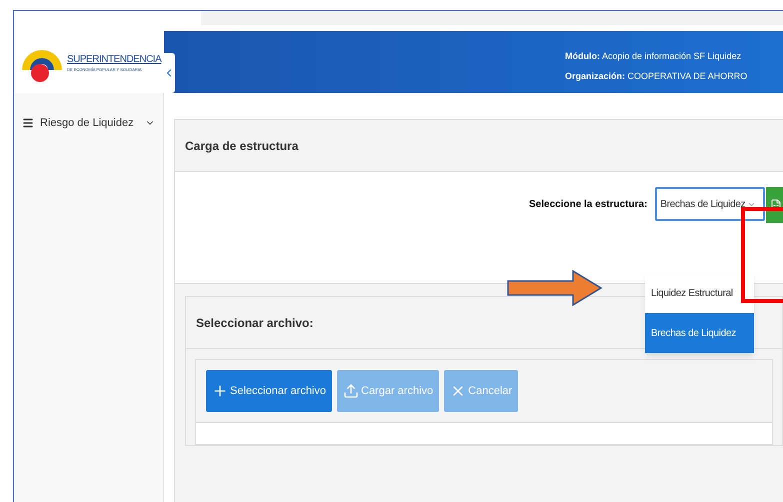  What do you see at coordinates (699, 333) in the screenshot?
I see `dropdown-option: Brechas de Liquidez` at bounding box center [699, 333].